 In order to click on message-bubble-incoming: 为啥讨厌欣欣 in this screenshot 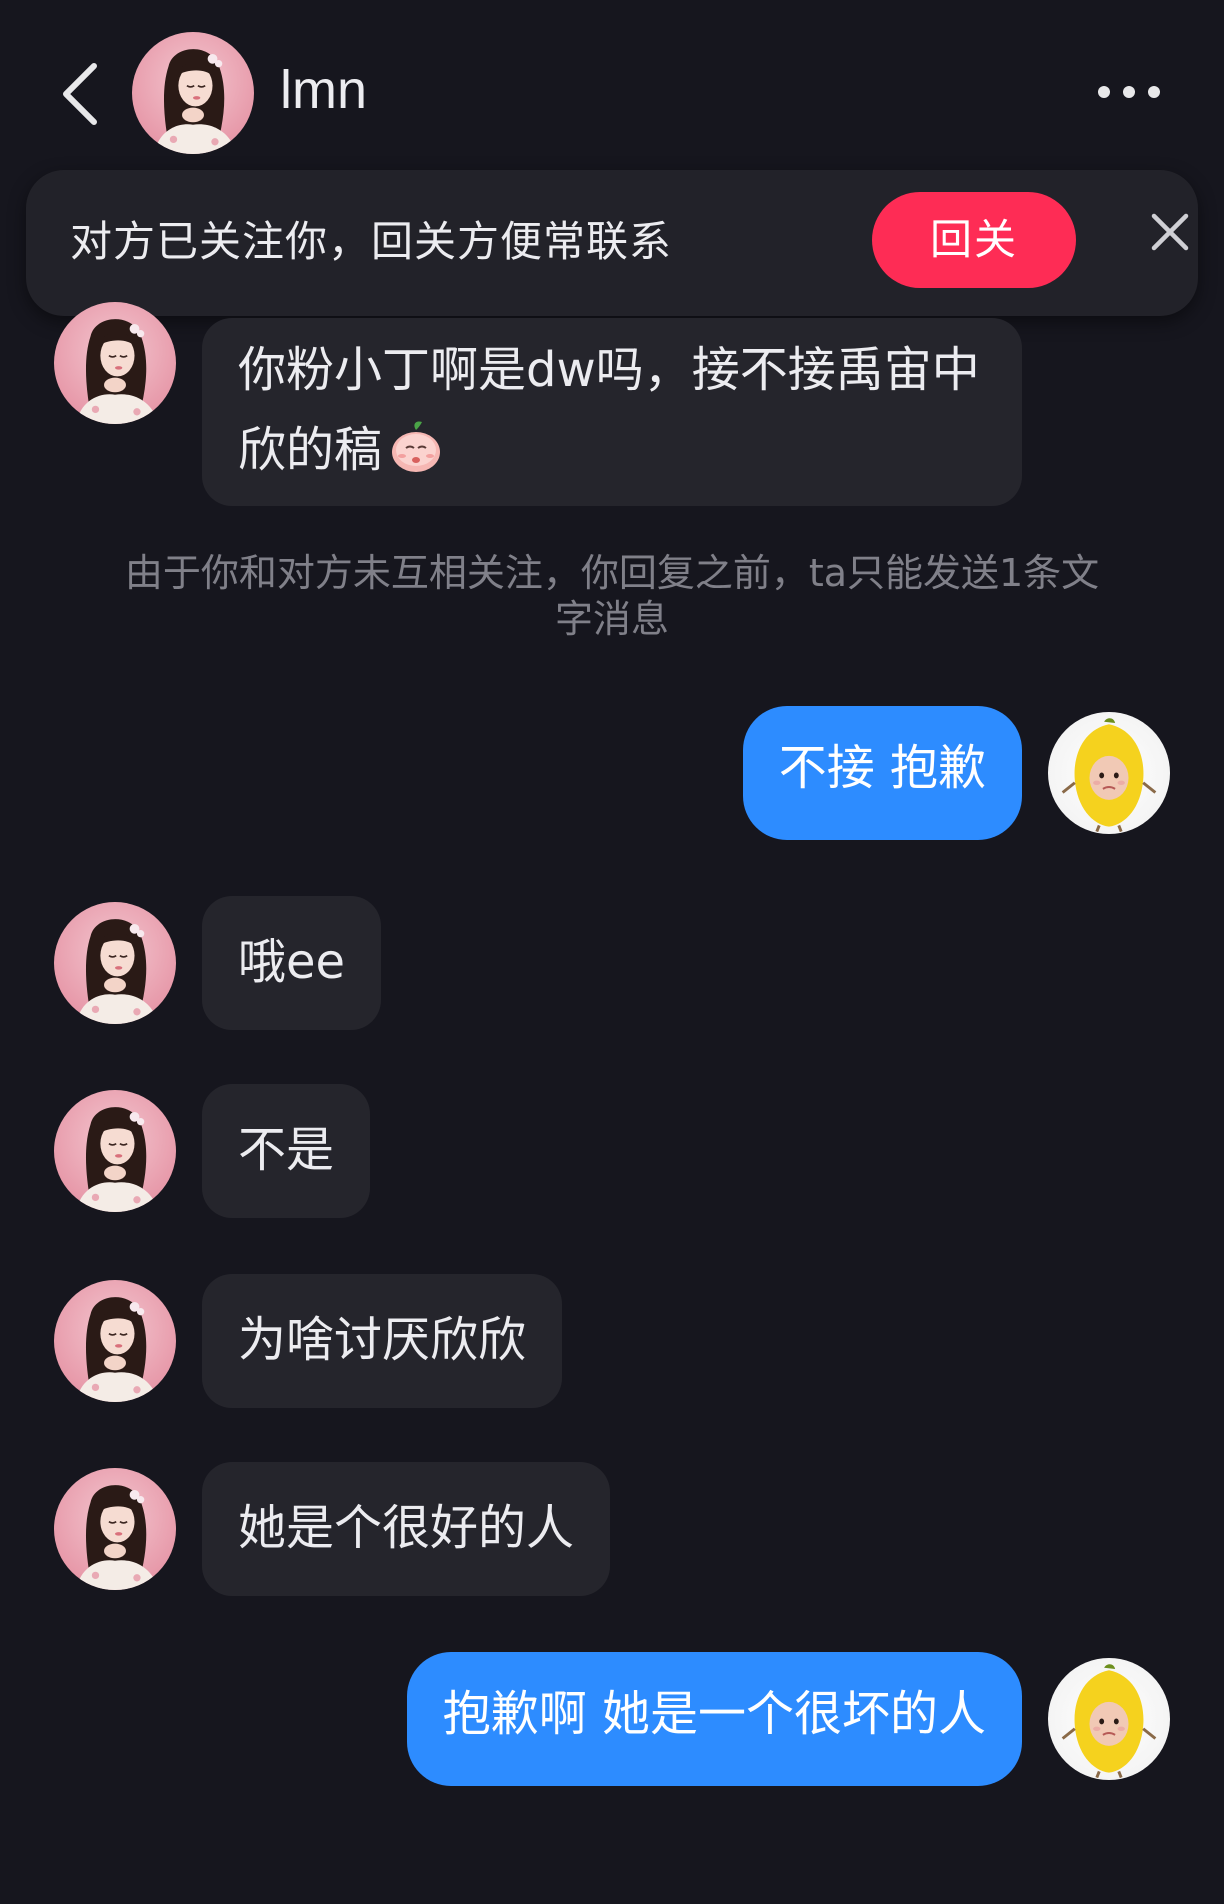, I will do `click(382, 1341)`.